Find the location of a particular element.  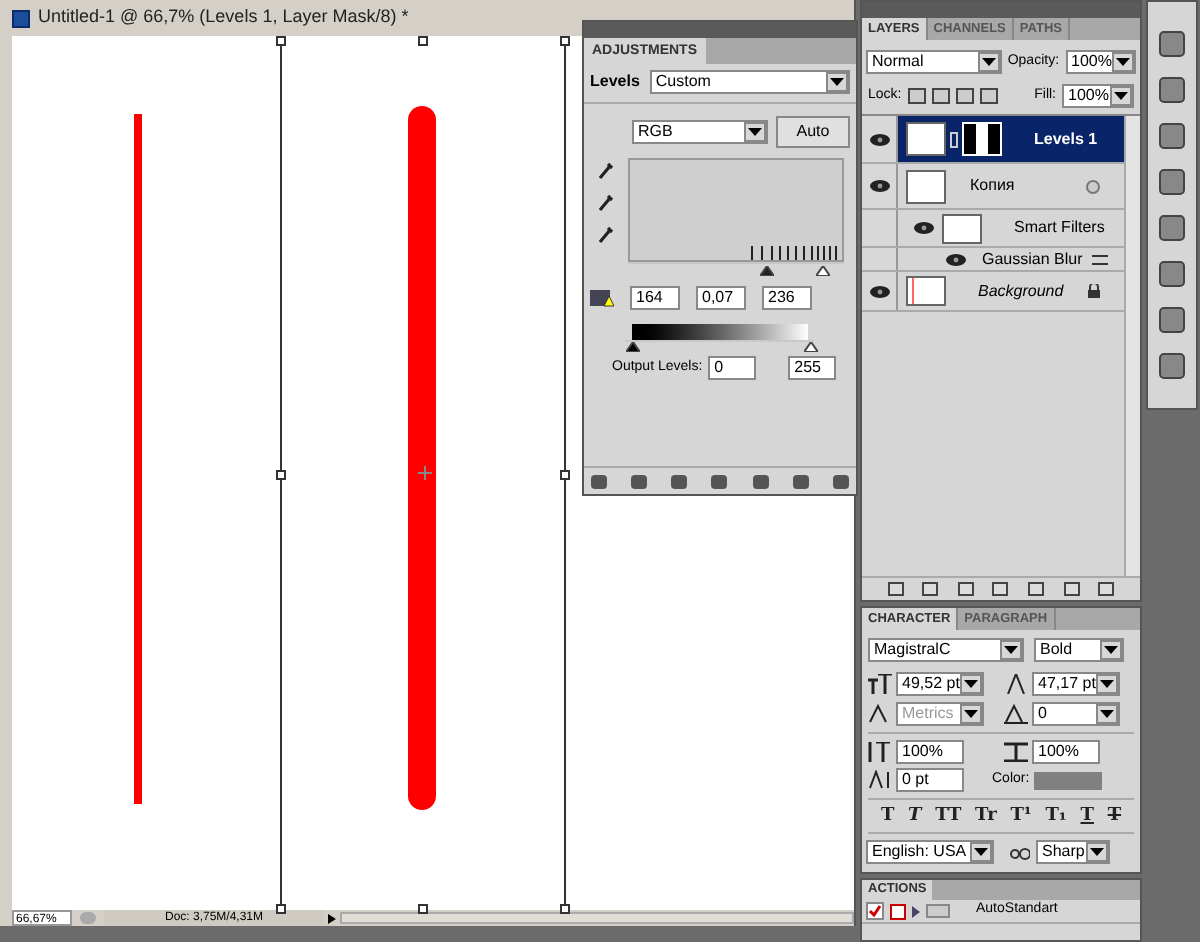

vertical-scale-icon is located at coordinates (880, 752).